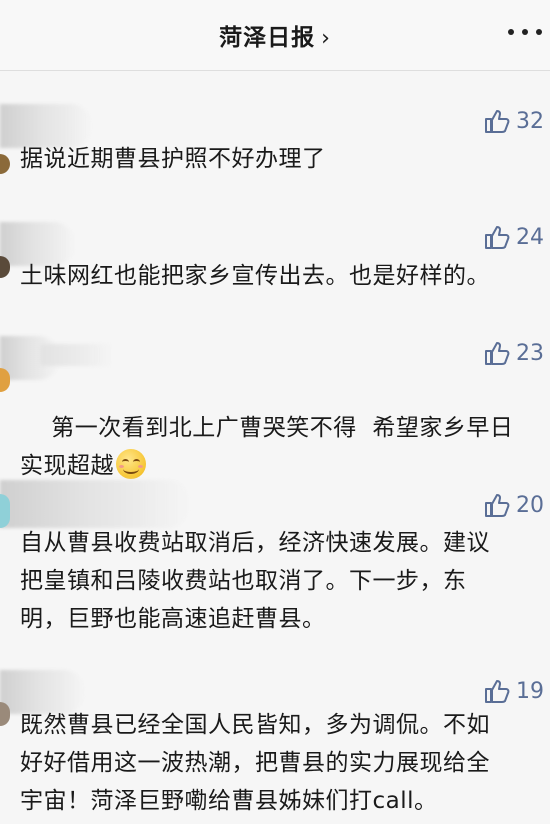  Describe the element at coordinates (530, 505) in the screenshot. I see `like-count: 20` at that location.